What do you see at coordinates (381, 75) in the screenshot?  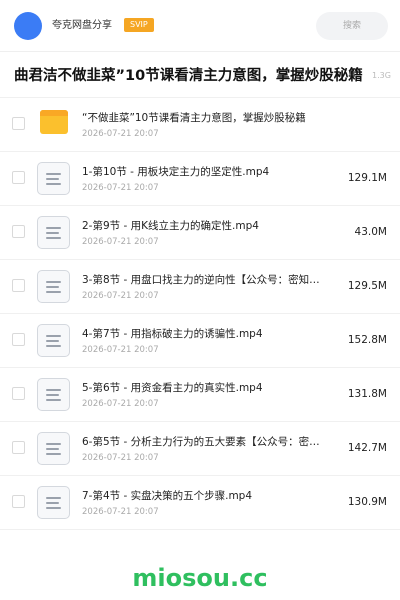 I see `total-size: 1.3G` at bounding box center [381, 75].